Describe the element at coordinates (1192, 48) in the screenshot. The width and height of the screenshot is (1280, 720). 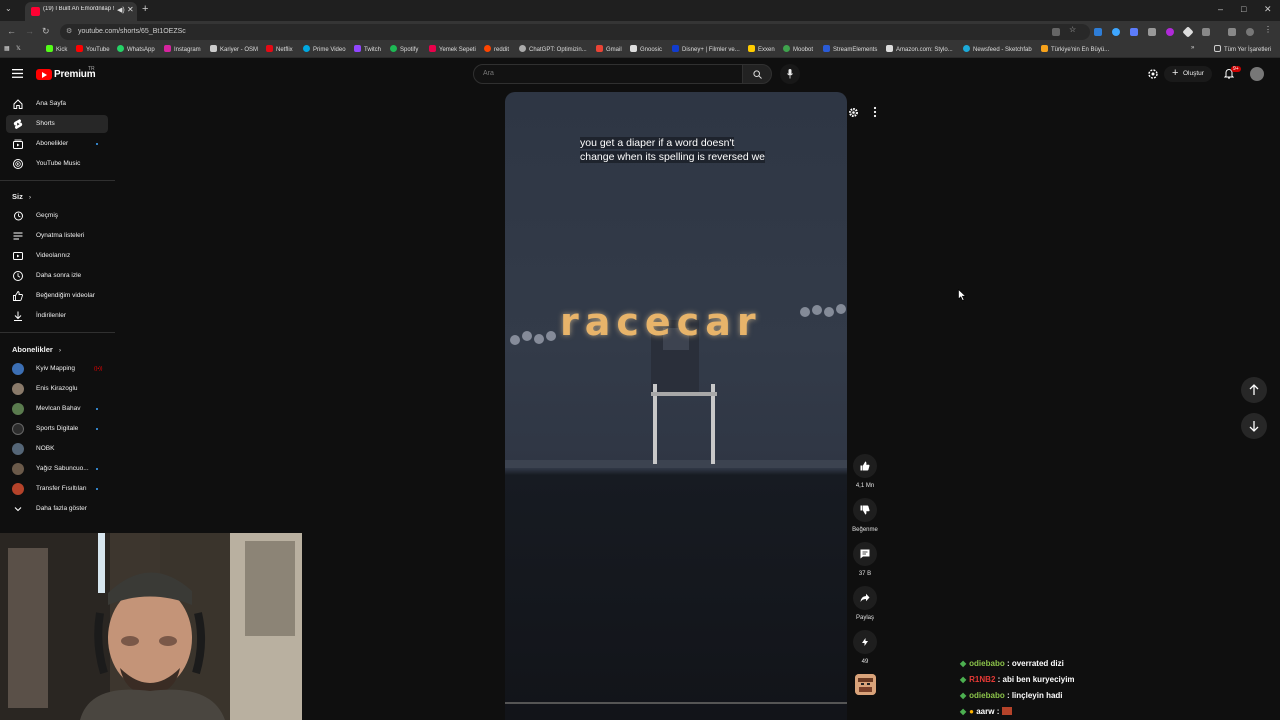
I see `bookmarks-overflow-icon: »` at that location.